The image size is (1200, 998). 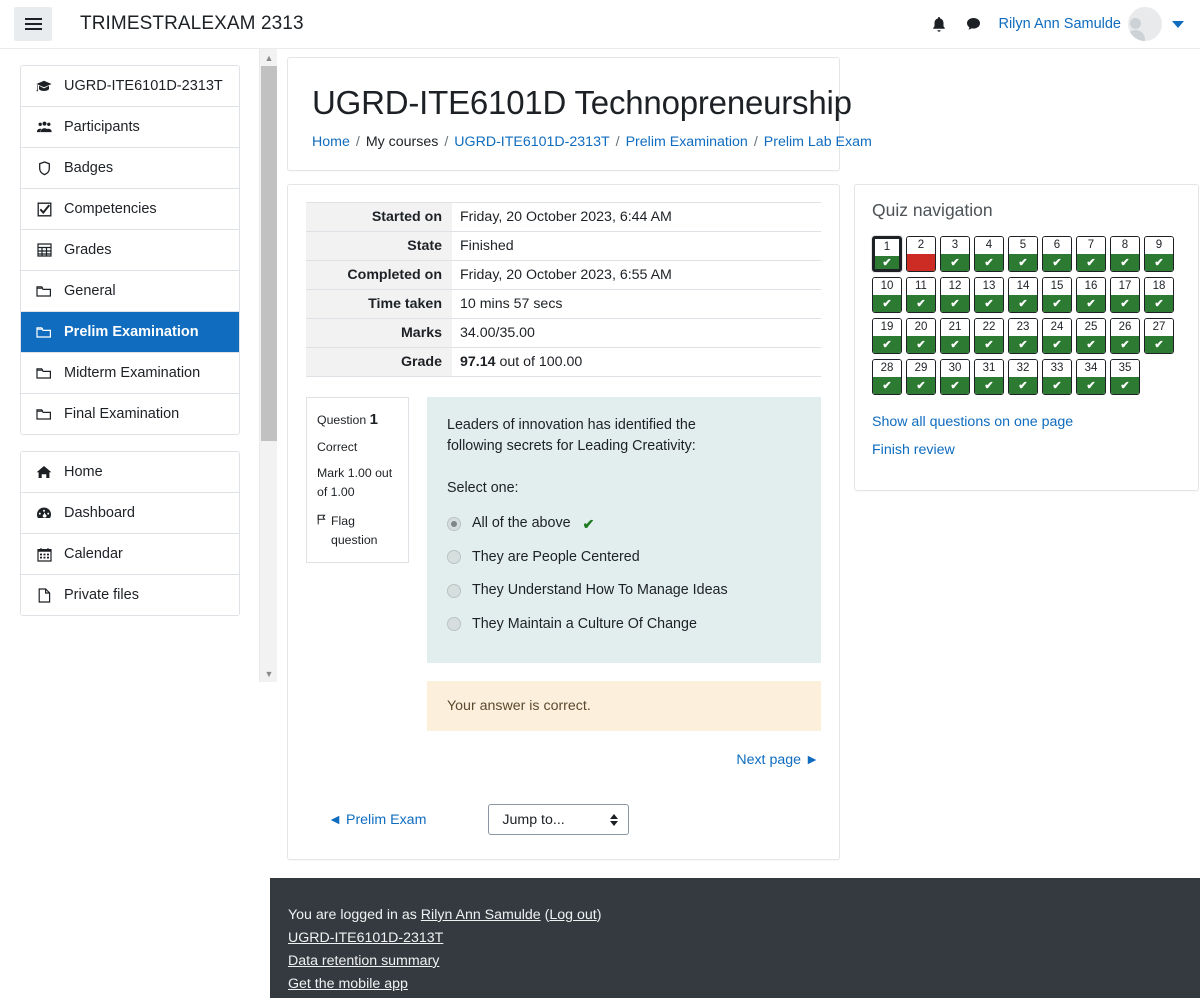 What do you see at coordinates (269, 253) in the screenshot?
I see `scrollbar-thumb` at bounding box center [269, 253].